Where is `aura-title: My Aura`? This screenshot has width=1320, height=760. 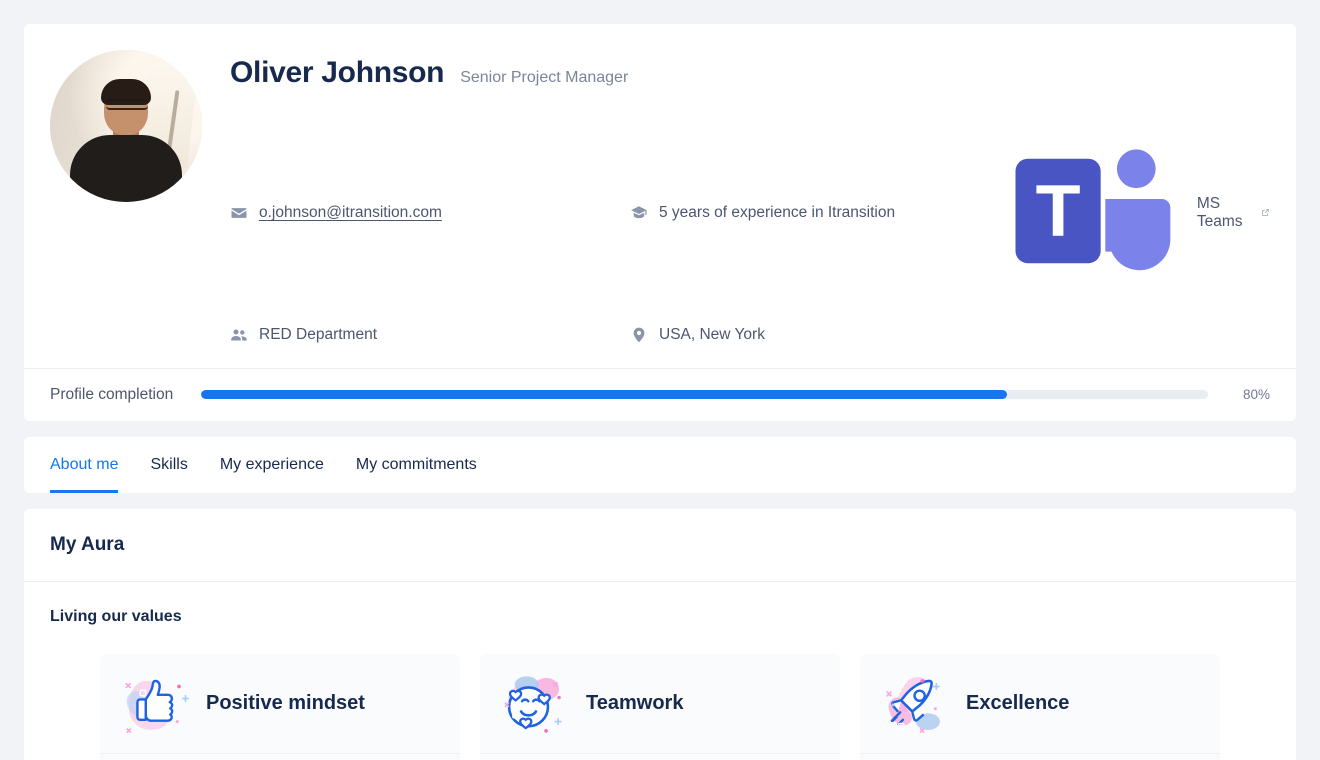 aura-title: My Aura is located at coordinates (660, 545).